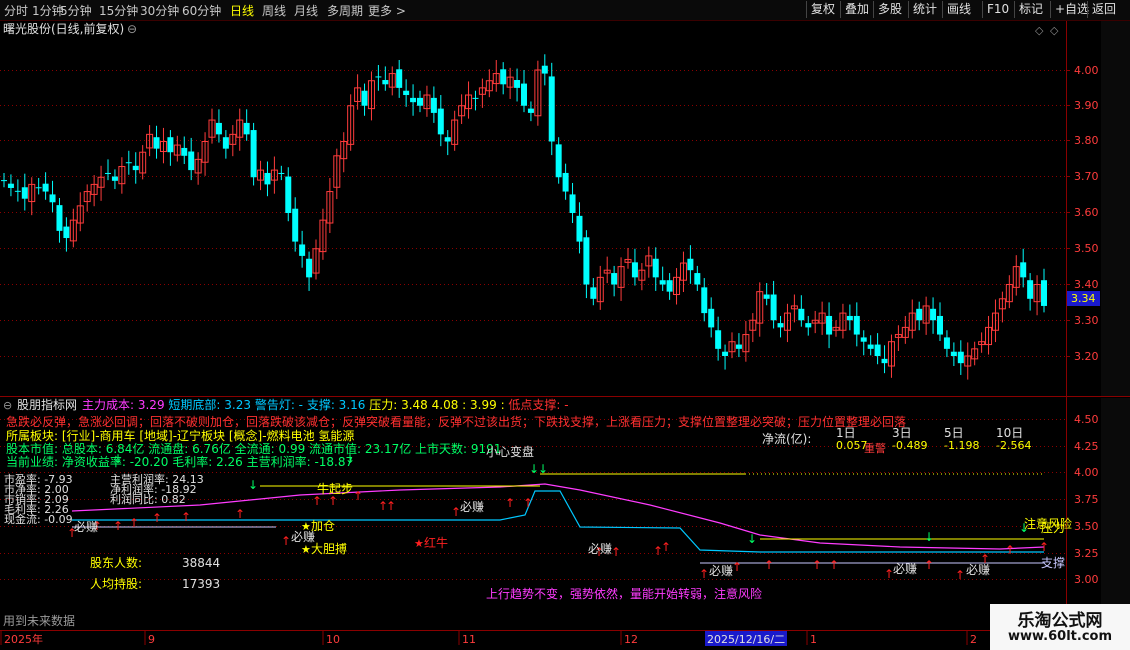 The height and width of the screenshot is (650, 1130). What do you see at coordinates (387, 10) in the screenshot?
I see `tab-timeframe-10: 更多 >` at bounding box center [387, 10].